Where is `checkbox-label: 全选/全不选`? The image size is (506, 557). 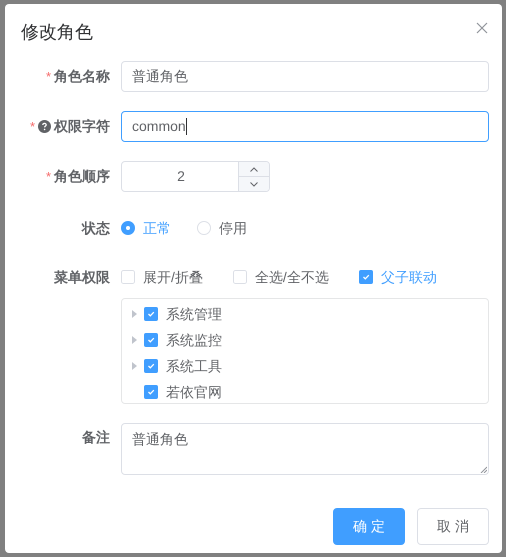
checkbox-label: 全选/全不选 is located at coordinates (291, 277).